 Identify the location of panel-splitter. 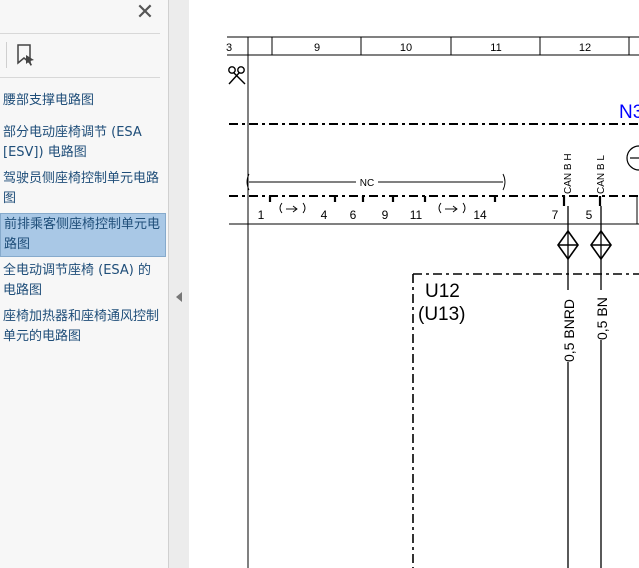
(179, 284).